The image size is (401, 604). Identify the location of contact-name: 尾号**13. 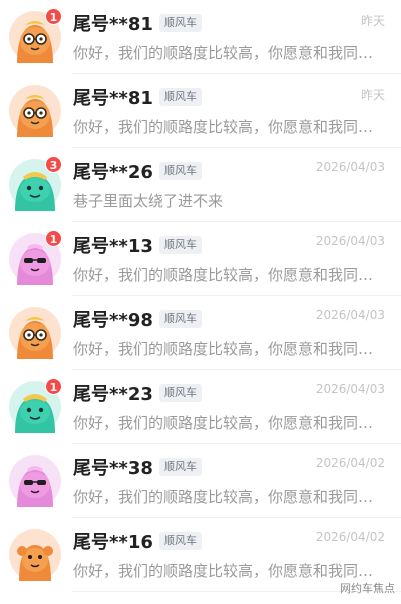
(113, 246).